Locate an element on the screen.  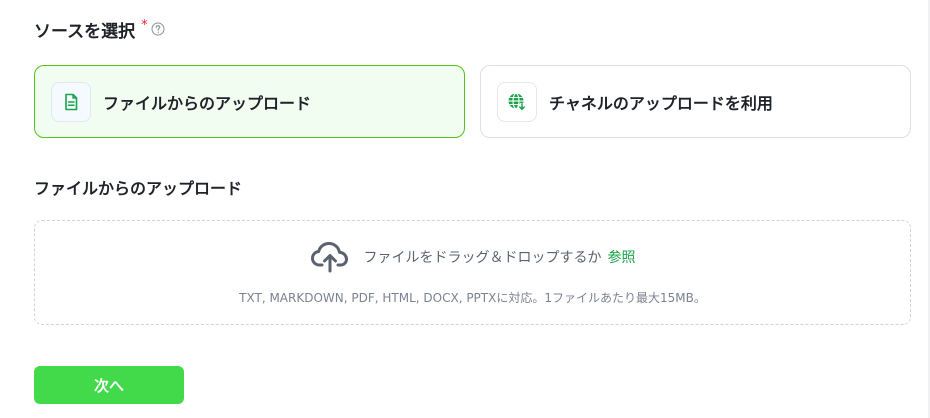
source-option-label: チャネルのアップロードを利用 is located at coordinates (661, 103).